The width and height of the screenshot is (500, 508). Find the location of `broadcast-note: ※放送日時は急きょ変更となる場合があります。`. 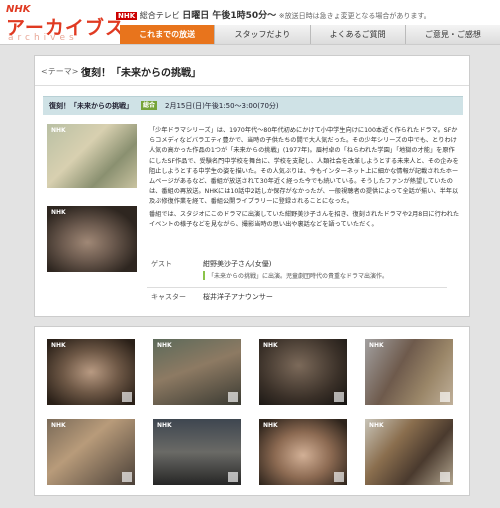

broadcast-note: ※放送日時は急きょ変更となる場合があります。 is located at coordinates (354, 16).